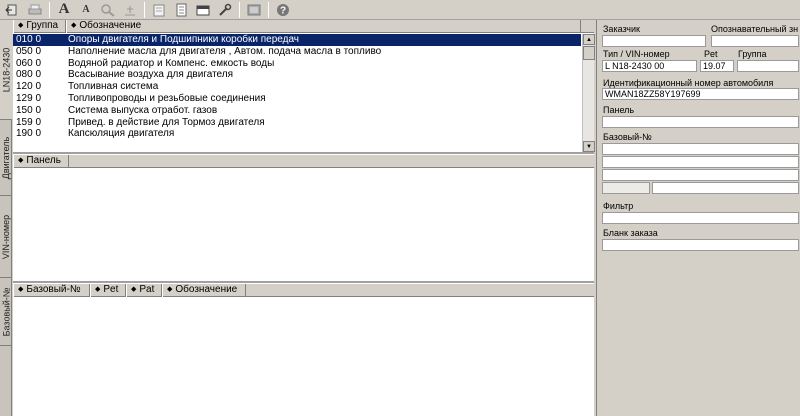  What do you see at coordinates (589, 146) in the screenshot?
I see `scroll-down-icon: ▼` at bounding box center [589, 146].